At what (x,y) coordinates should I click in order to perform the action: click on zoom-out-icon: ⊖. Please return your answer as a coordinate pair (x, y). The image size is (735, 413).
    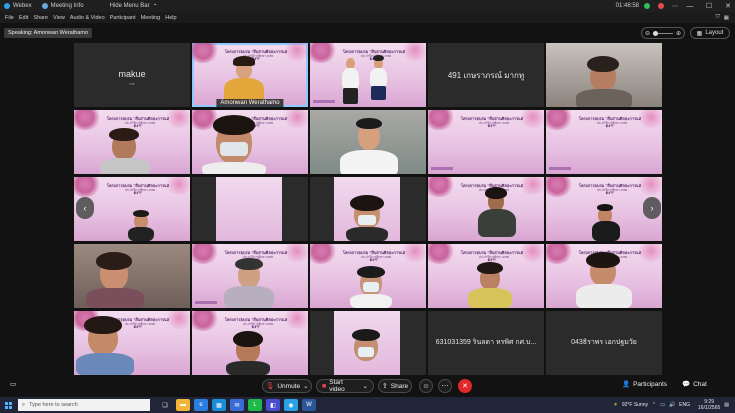
    Looking at the image, I should click on (647, 33).